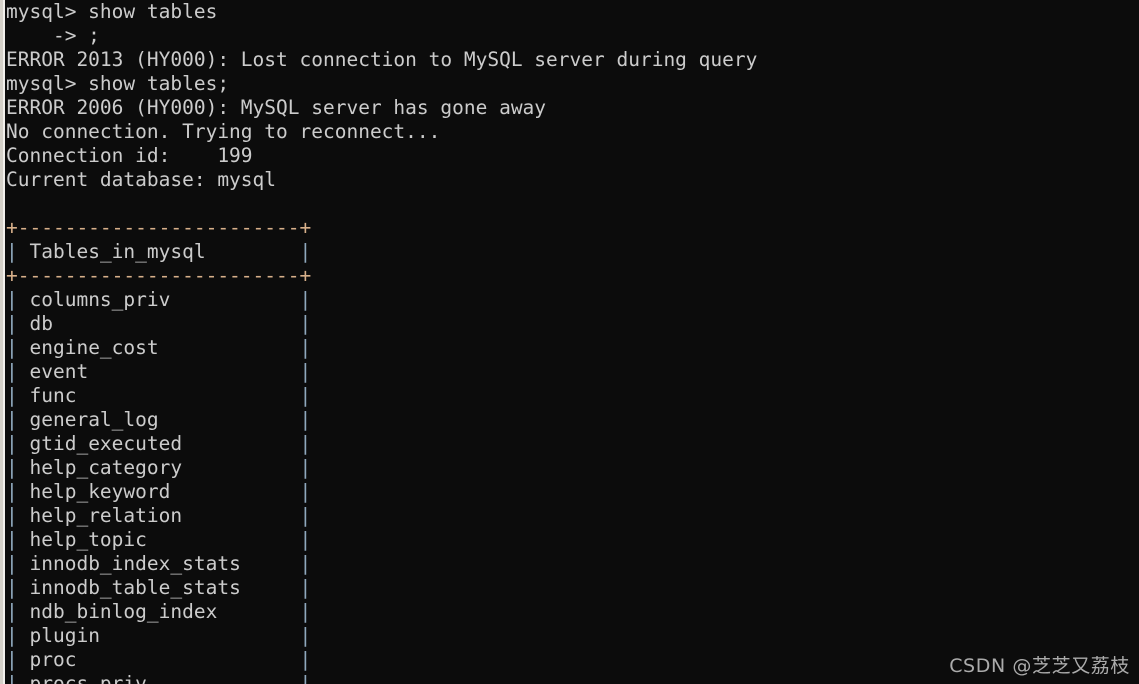 The width and height of the screenshot is (1139, 684). What do you see at coordinates (572, 420) in the screenshot?
I see `table-row: | general_log |` at bounding box center [572, 420].